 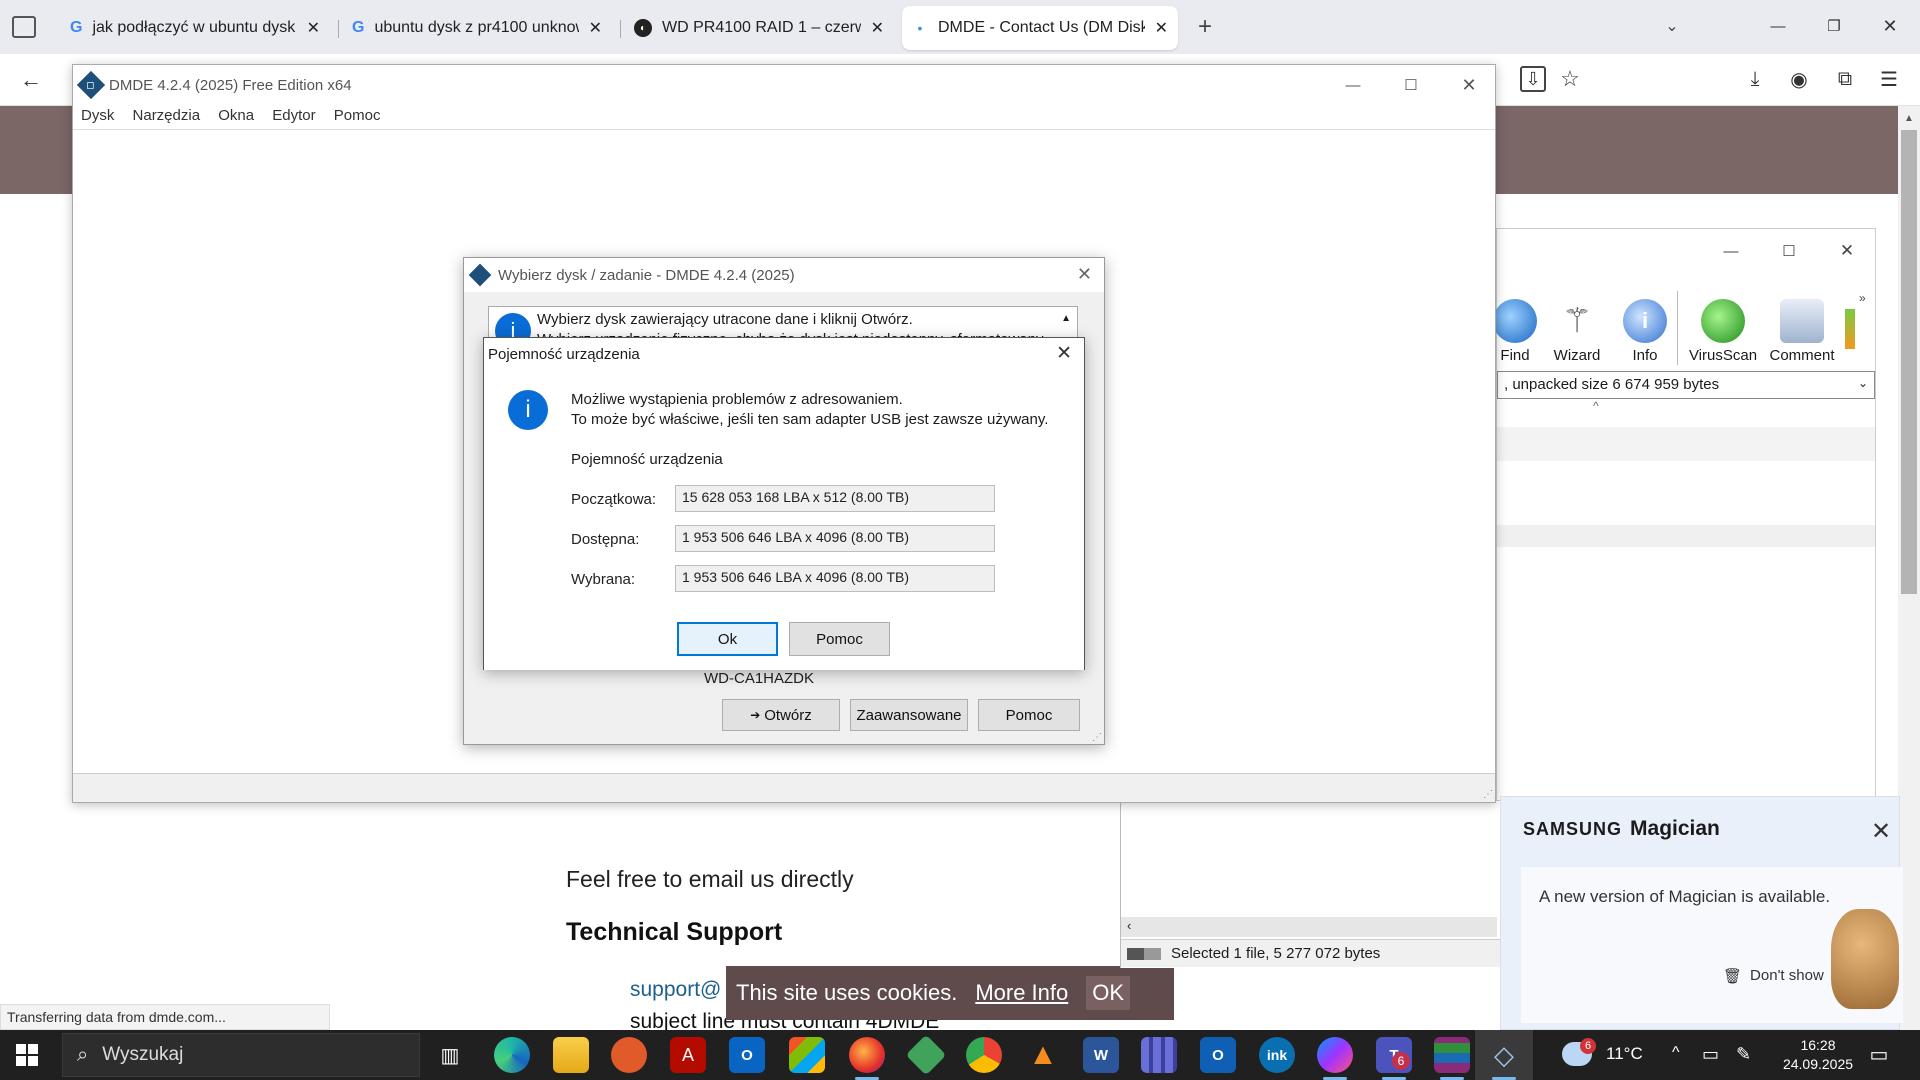 What do you see at coordinates (950, 993) in the screenshot?
I see `cookie-banner: This site uses cookies. More Info OK` at bounding box center [950, 993].